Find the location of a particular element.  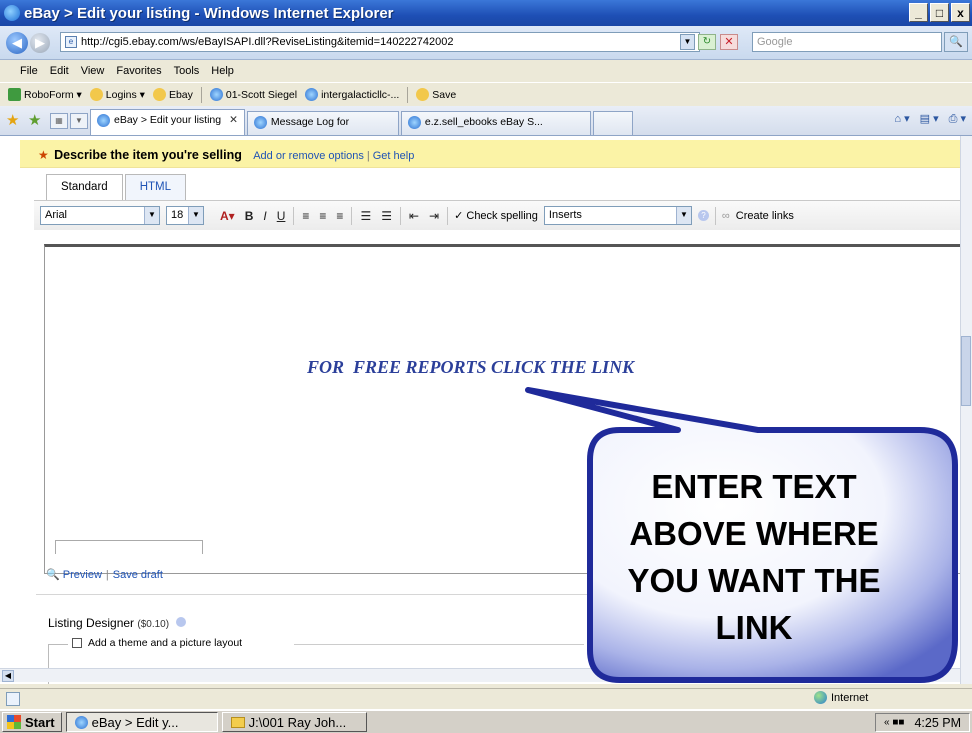

help-icon: ? is located at coordinates (703, 215).